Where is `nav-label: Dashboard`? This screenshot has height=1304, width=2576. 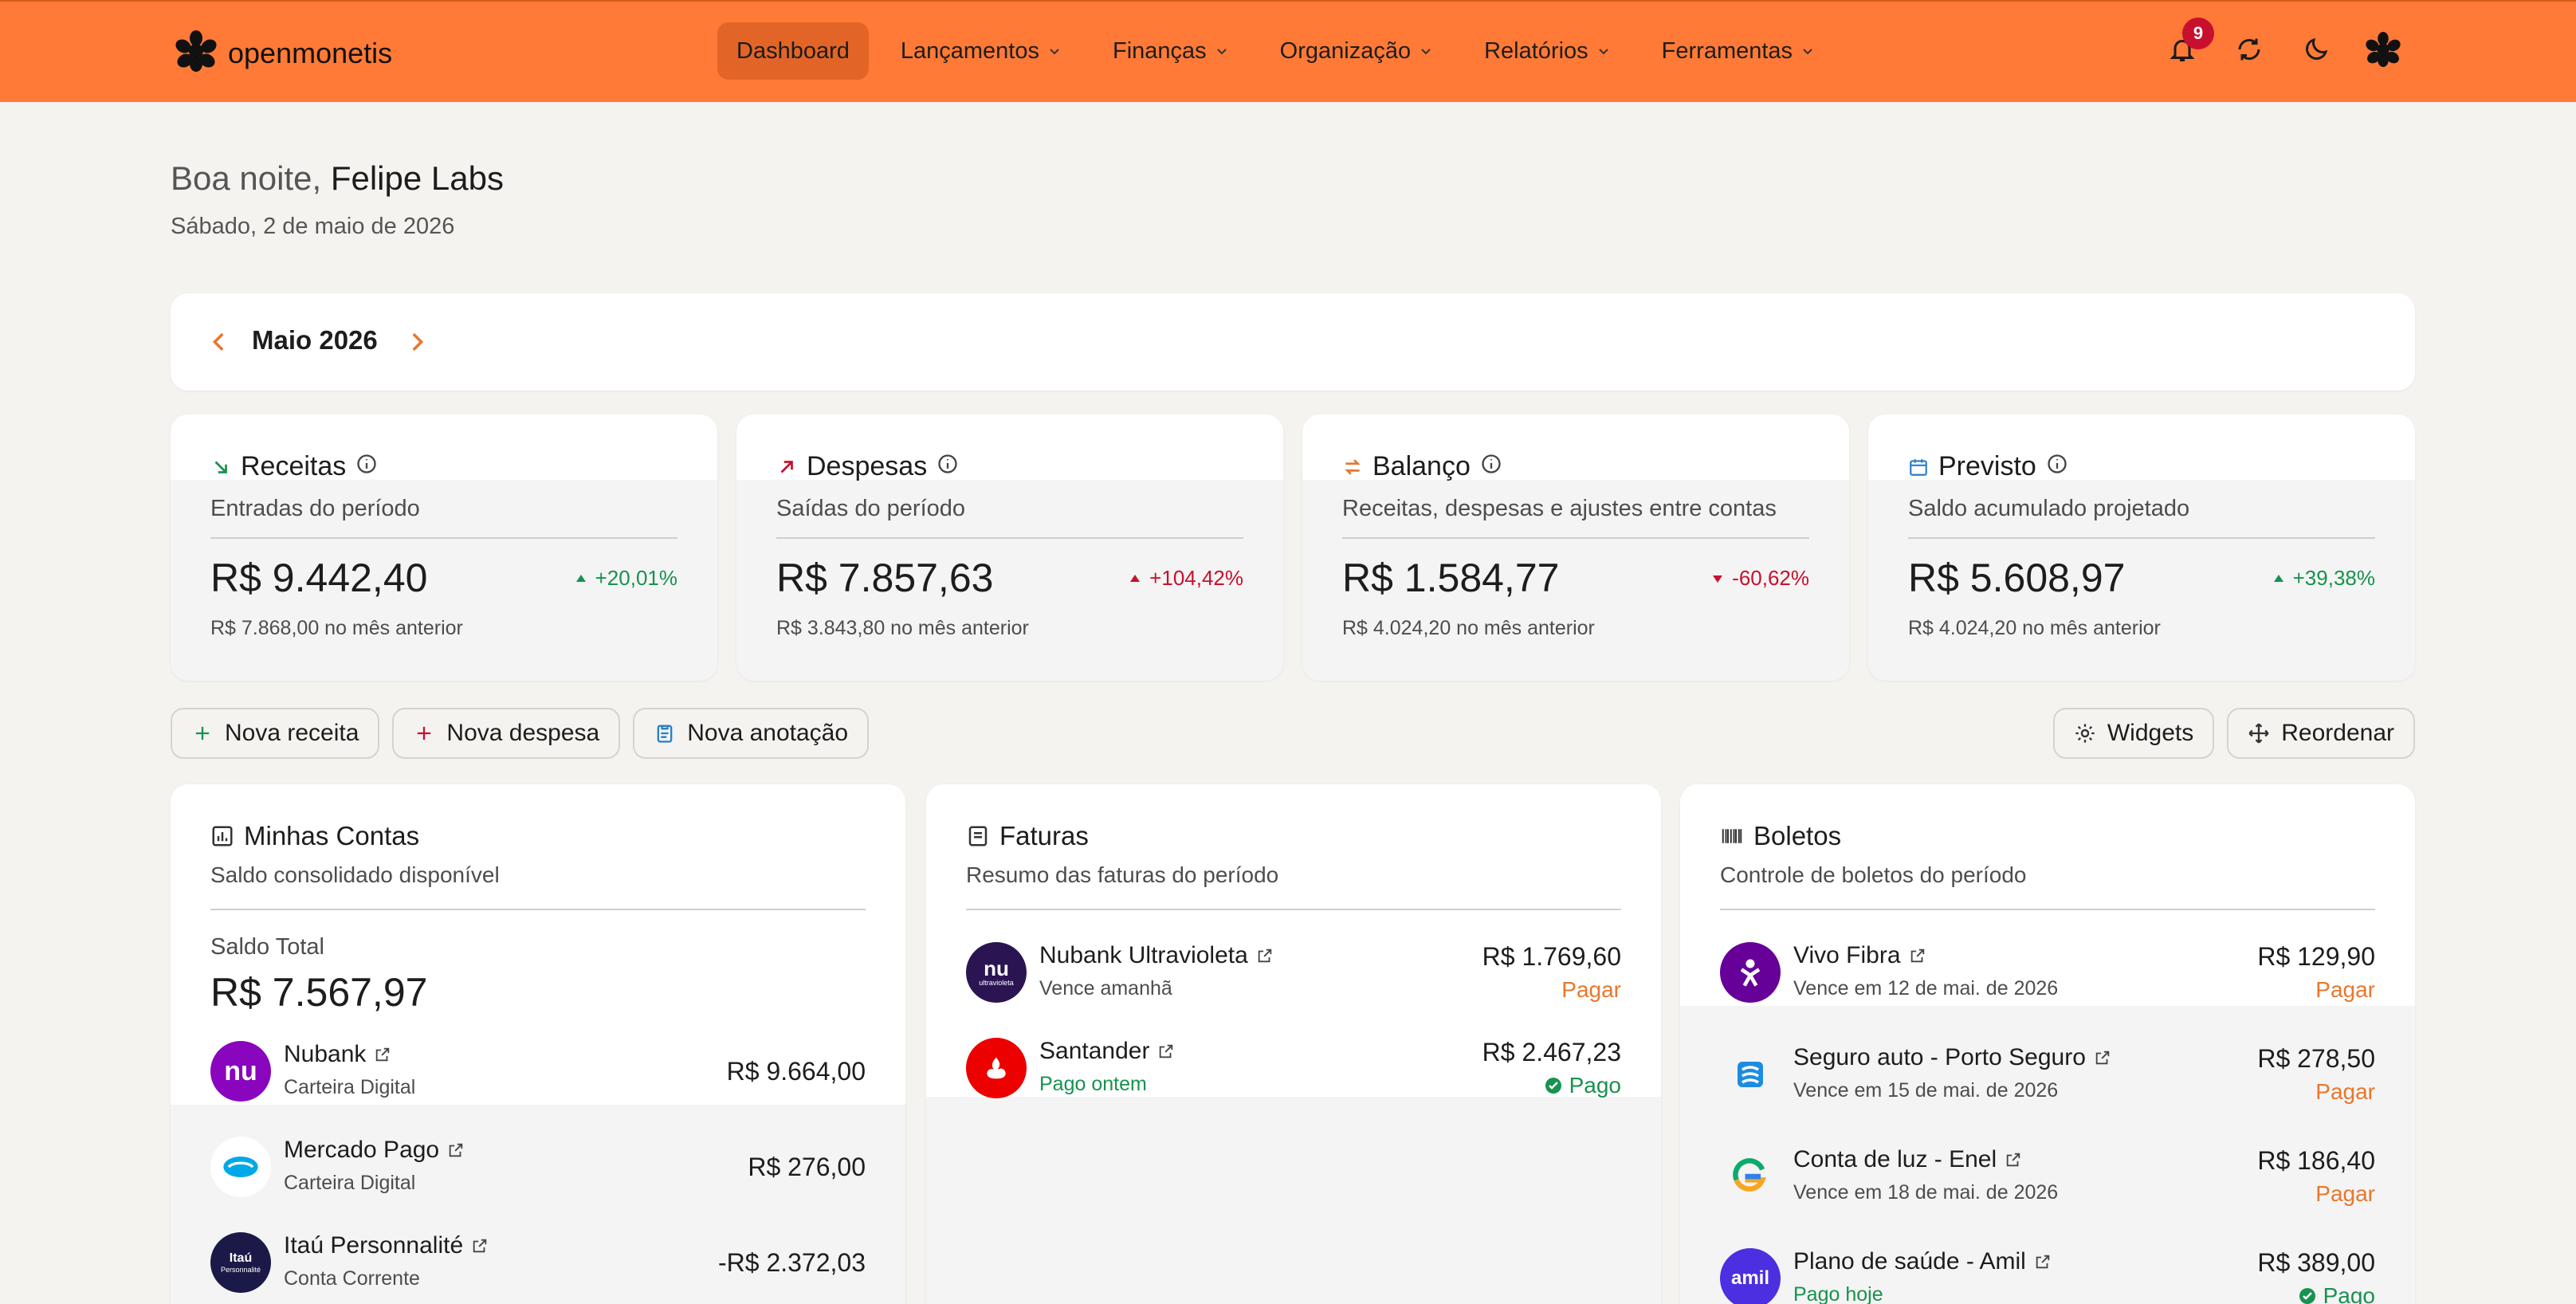 nav-label: Dashboard is located at coordinates (793, 50).